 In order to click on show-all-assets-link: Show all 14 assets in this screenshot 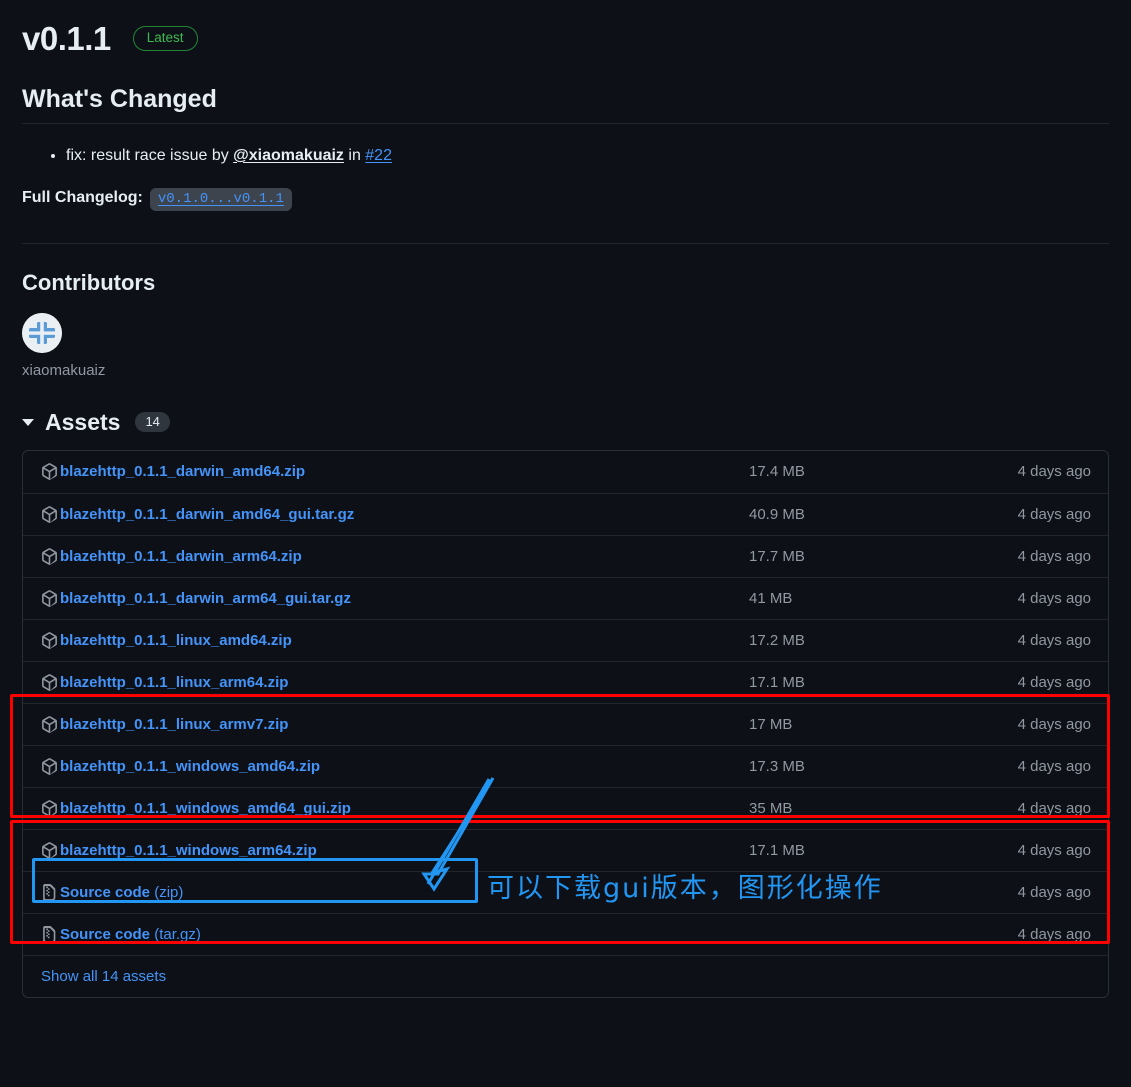, I will do `click(103, 976)`.